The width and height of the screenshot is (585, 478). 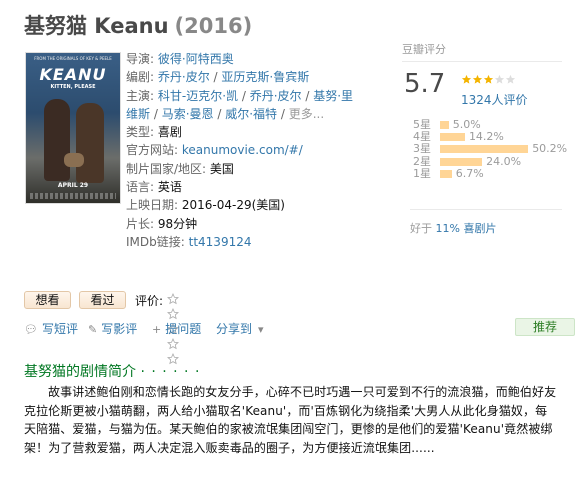 What do you see at coordinates (177, 223) in the screenshot?
I see `runtime-value: 98分钟` at bounding box center [177, 223].